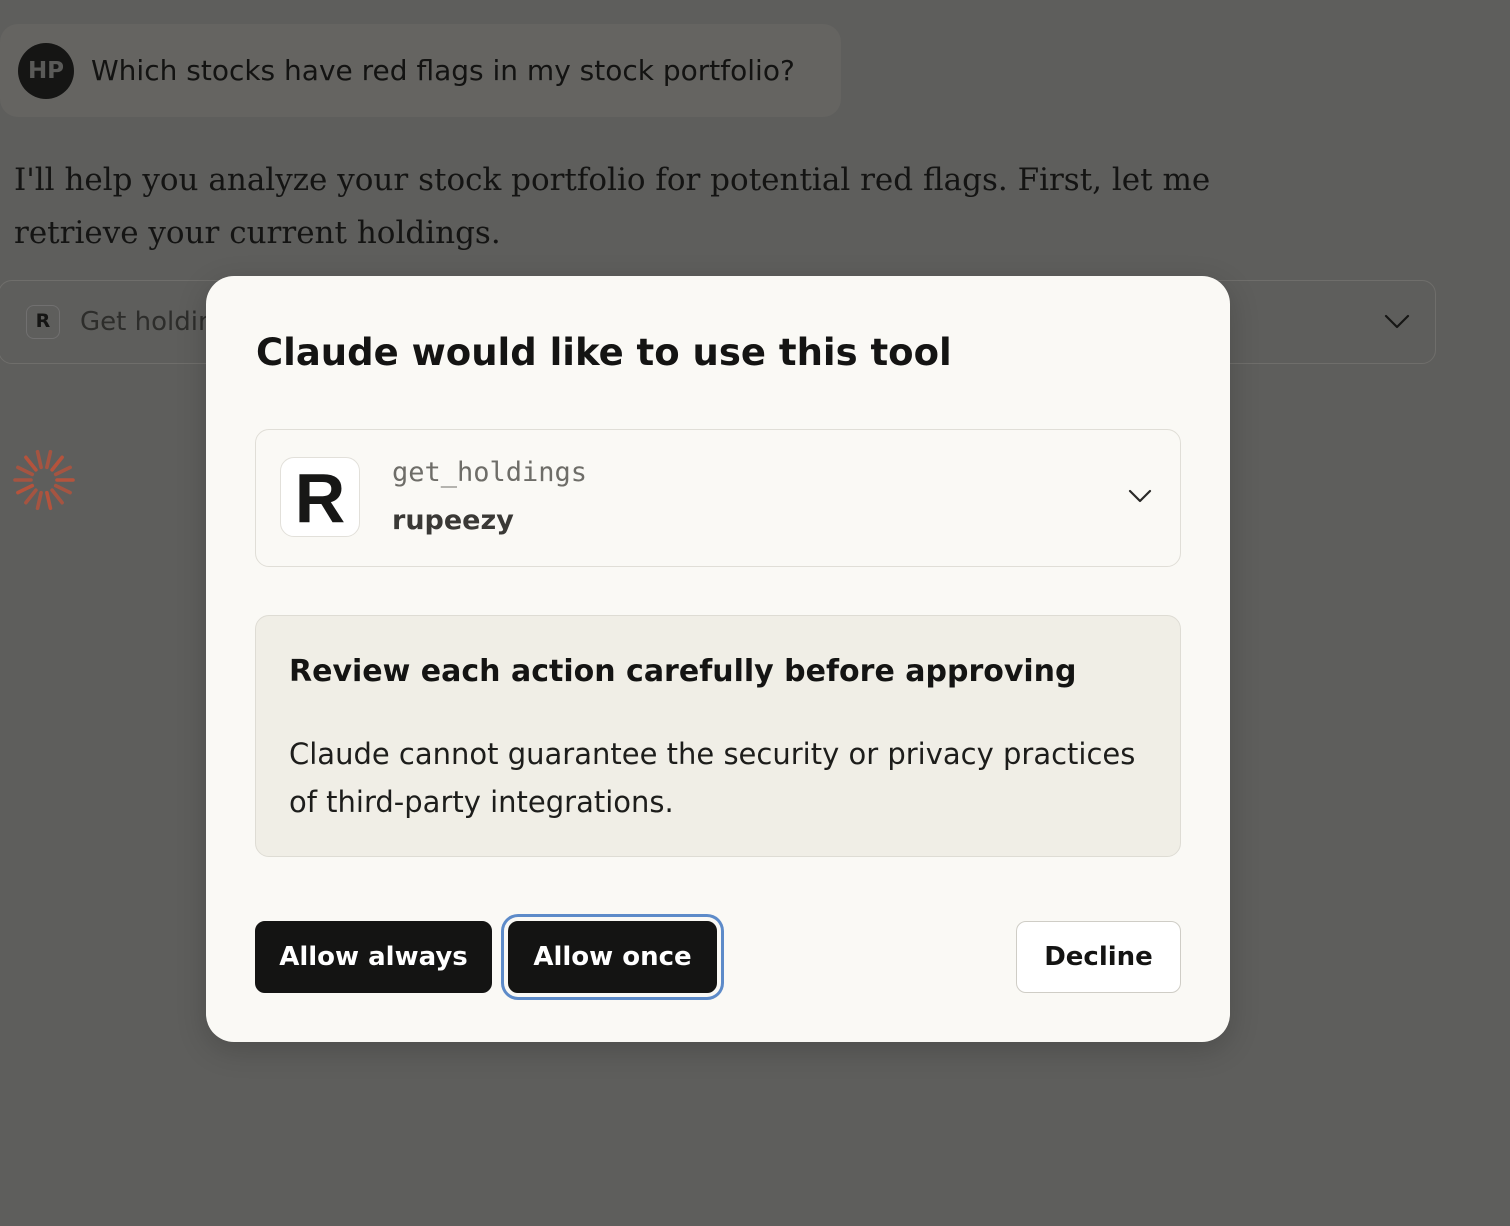 The width and height of the screenshot is (1510, 1226). I want to click on loading-spinner-icon, so click(44, 480).